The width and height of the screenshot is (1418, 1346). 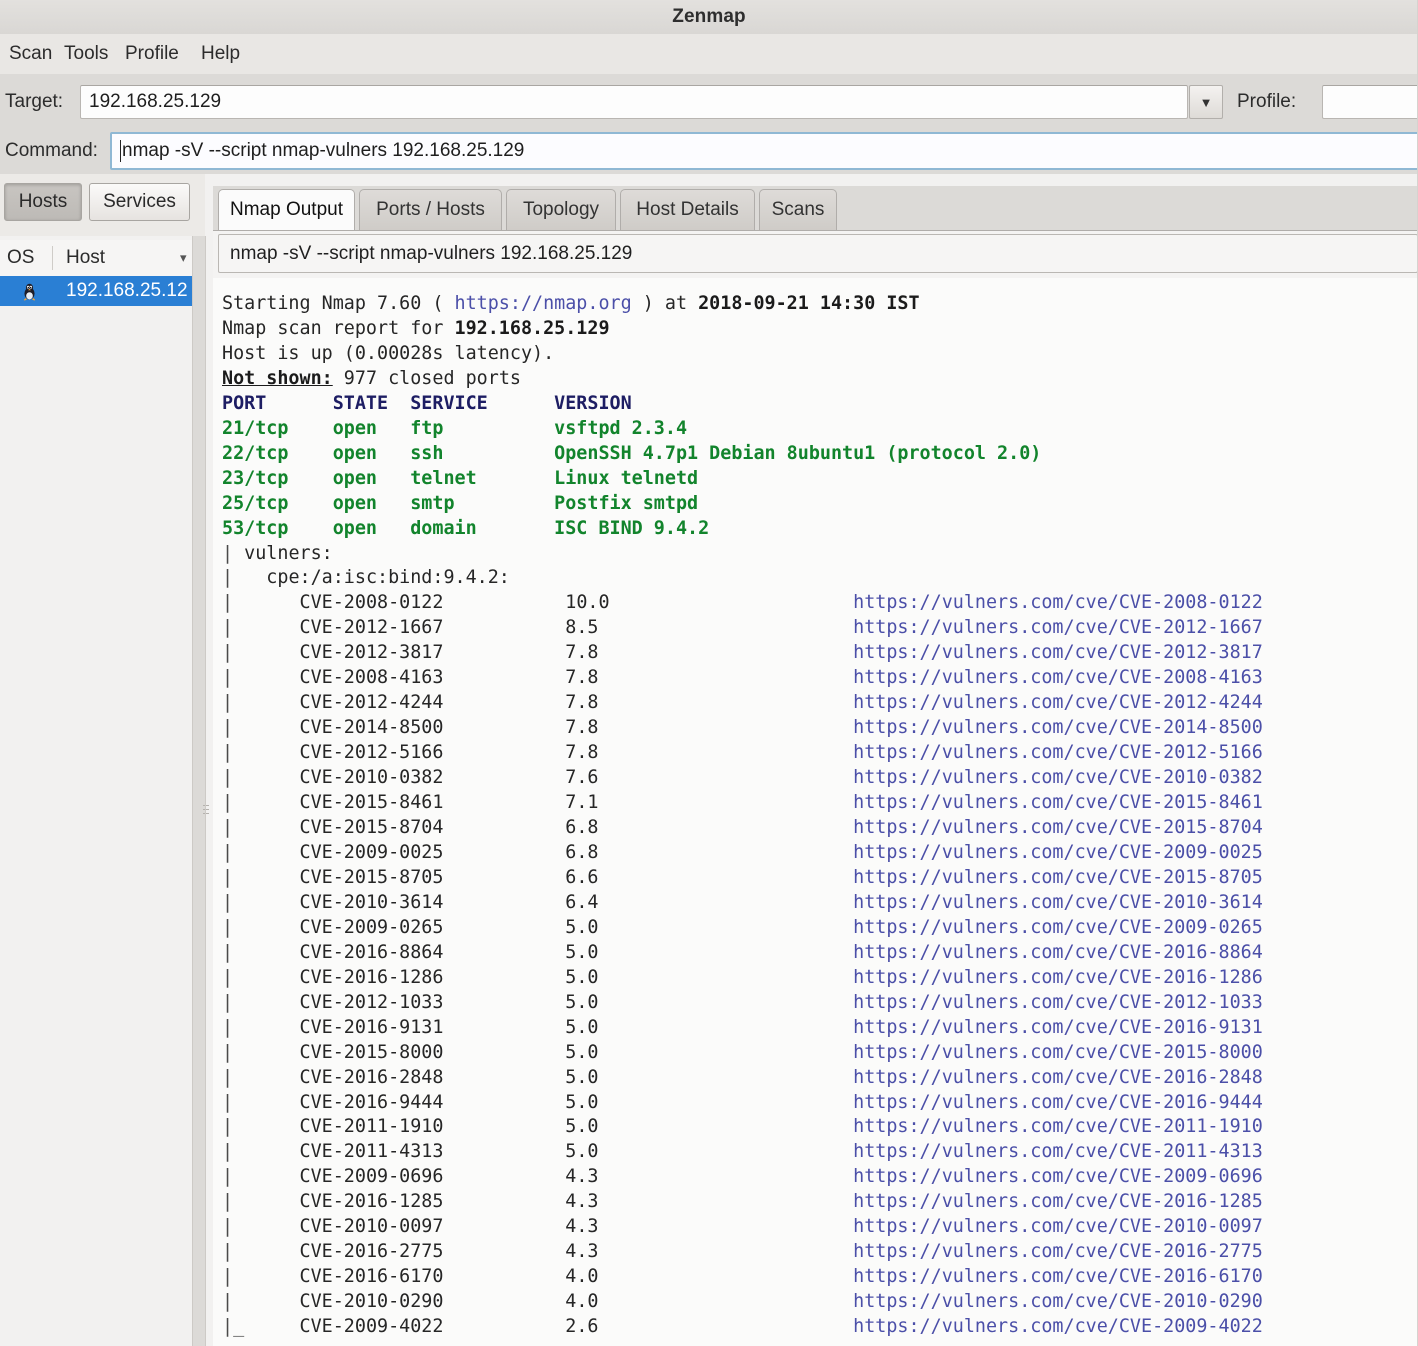 What do you see at coordinates (34, 101) in the screenshot?
I see `target-label: Target:` at bounding box center [34, 101].